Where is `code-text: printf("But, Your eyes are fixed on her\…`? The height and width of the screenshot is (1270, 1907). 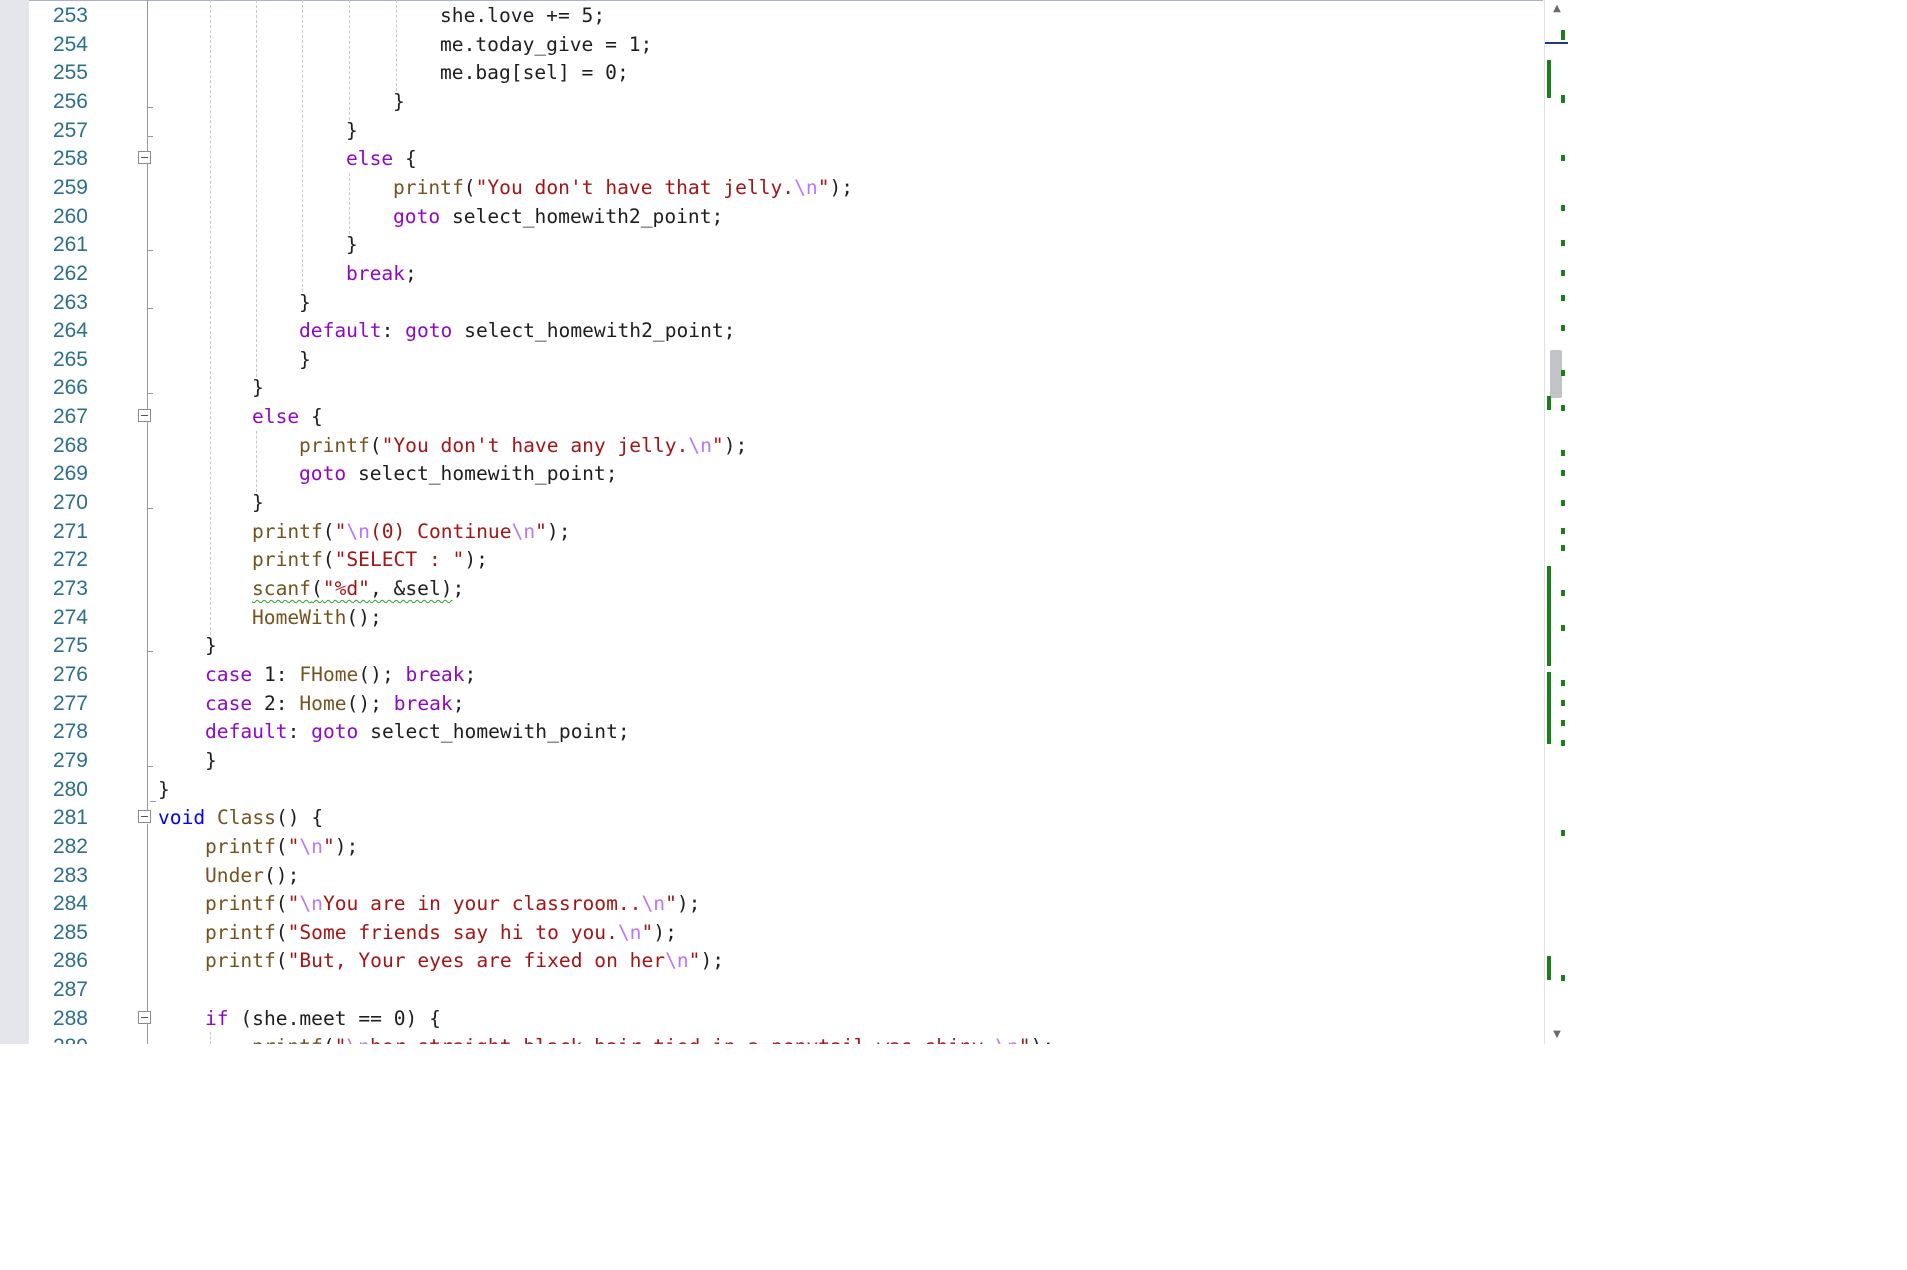
code-text: printf("But, Your eyes are fixed on her\… is located at coordinates (464, 960).